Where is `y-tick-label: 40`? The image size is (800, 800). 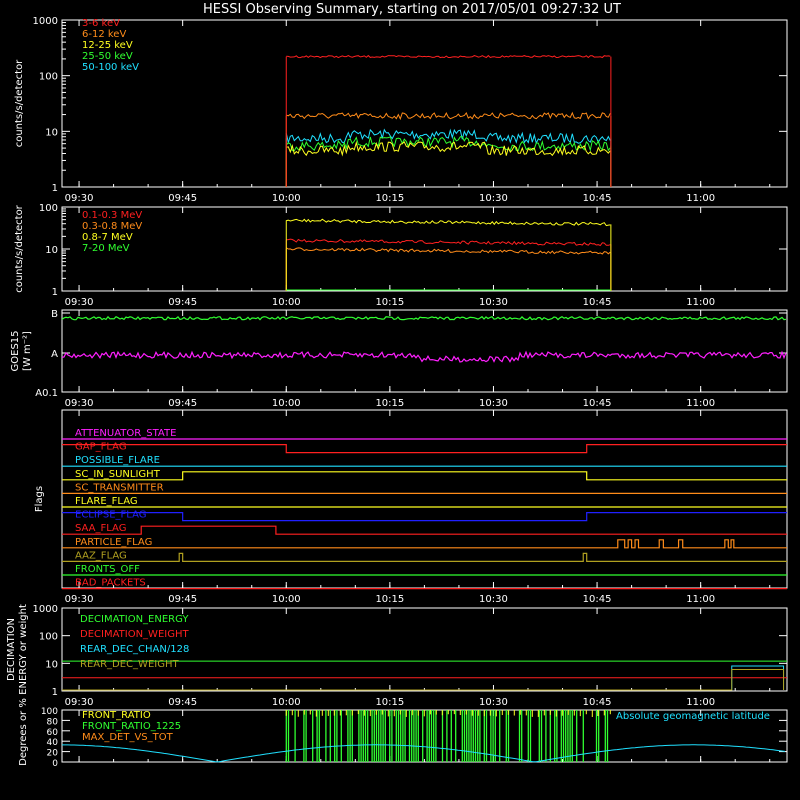
y-tick-label: 40 is located at coordinates (53, 743).